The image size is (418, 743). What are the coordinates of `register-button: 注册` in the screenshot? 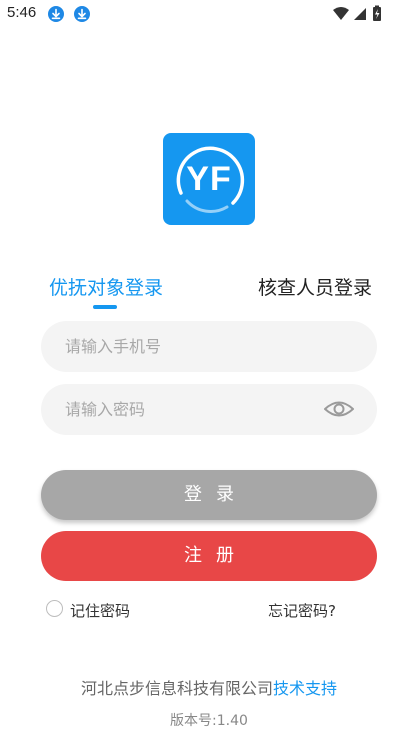 It's located at (209, 556).